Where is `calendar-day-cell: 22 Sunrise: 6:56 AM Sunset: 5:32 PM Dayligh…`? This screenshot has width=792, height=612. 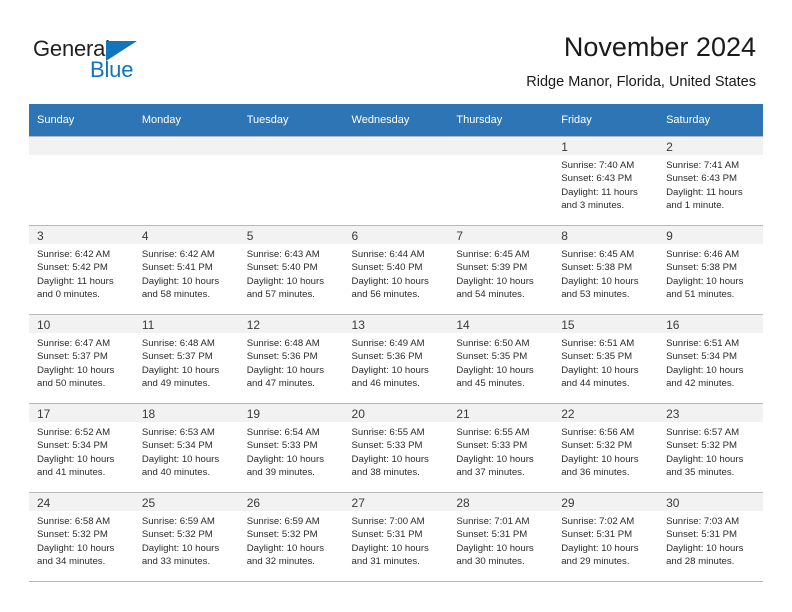
calendar-day-cell: 22 Sunrise: 6:56 AM Sunset: 5:32 PM Dayligh… is located at coordinates (606, 448).